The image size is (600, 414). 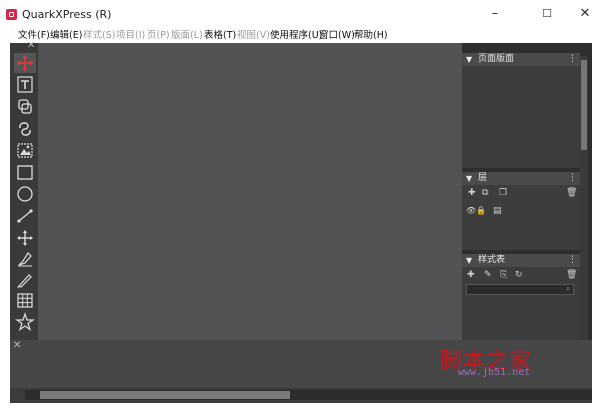 What do you see at coordinates (99, 35) in the screenshot?
I see `menu-style: 样式(S)` at bounding box center [99, 35].